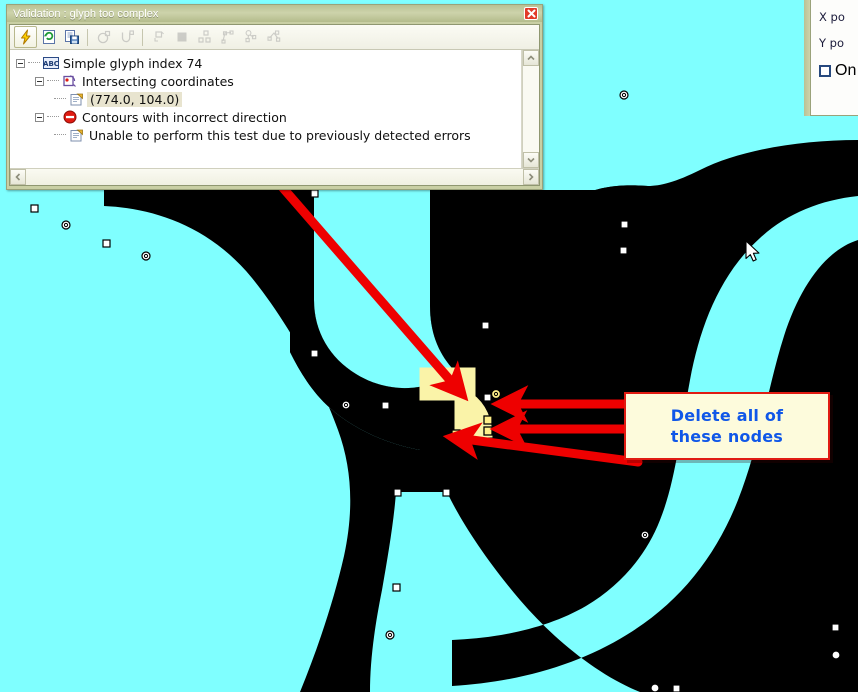  What do you see at coordinates (832, 43) in the screenshot?
I see `y-position-label: Y po` at bounding box center [832, 43].